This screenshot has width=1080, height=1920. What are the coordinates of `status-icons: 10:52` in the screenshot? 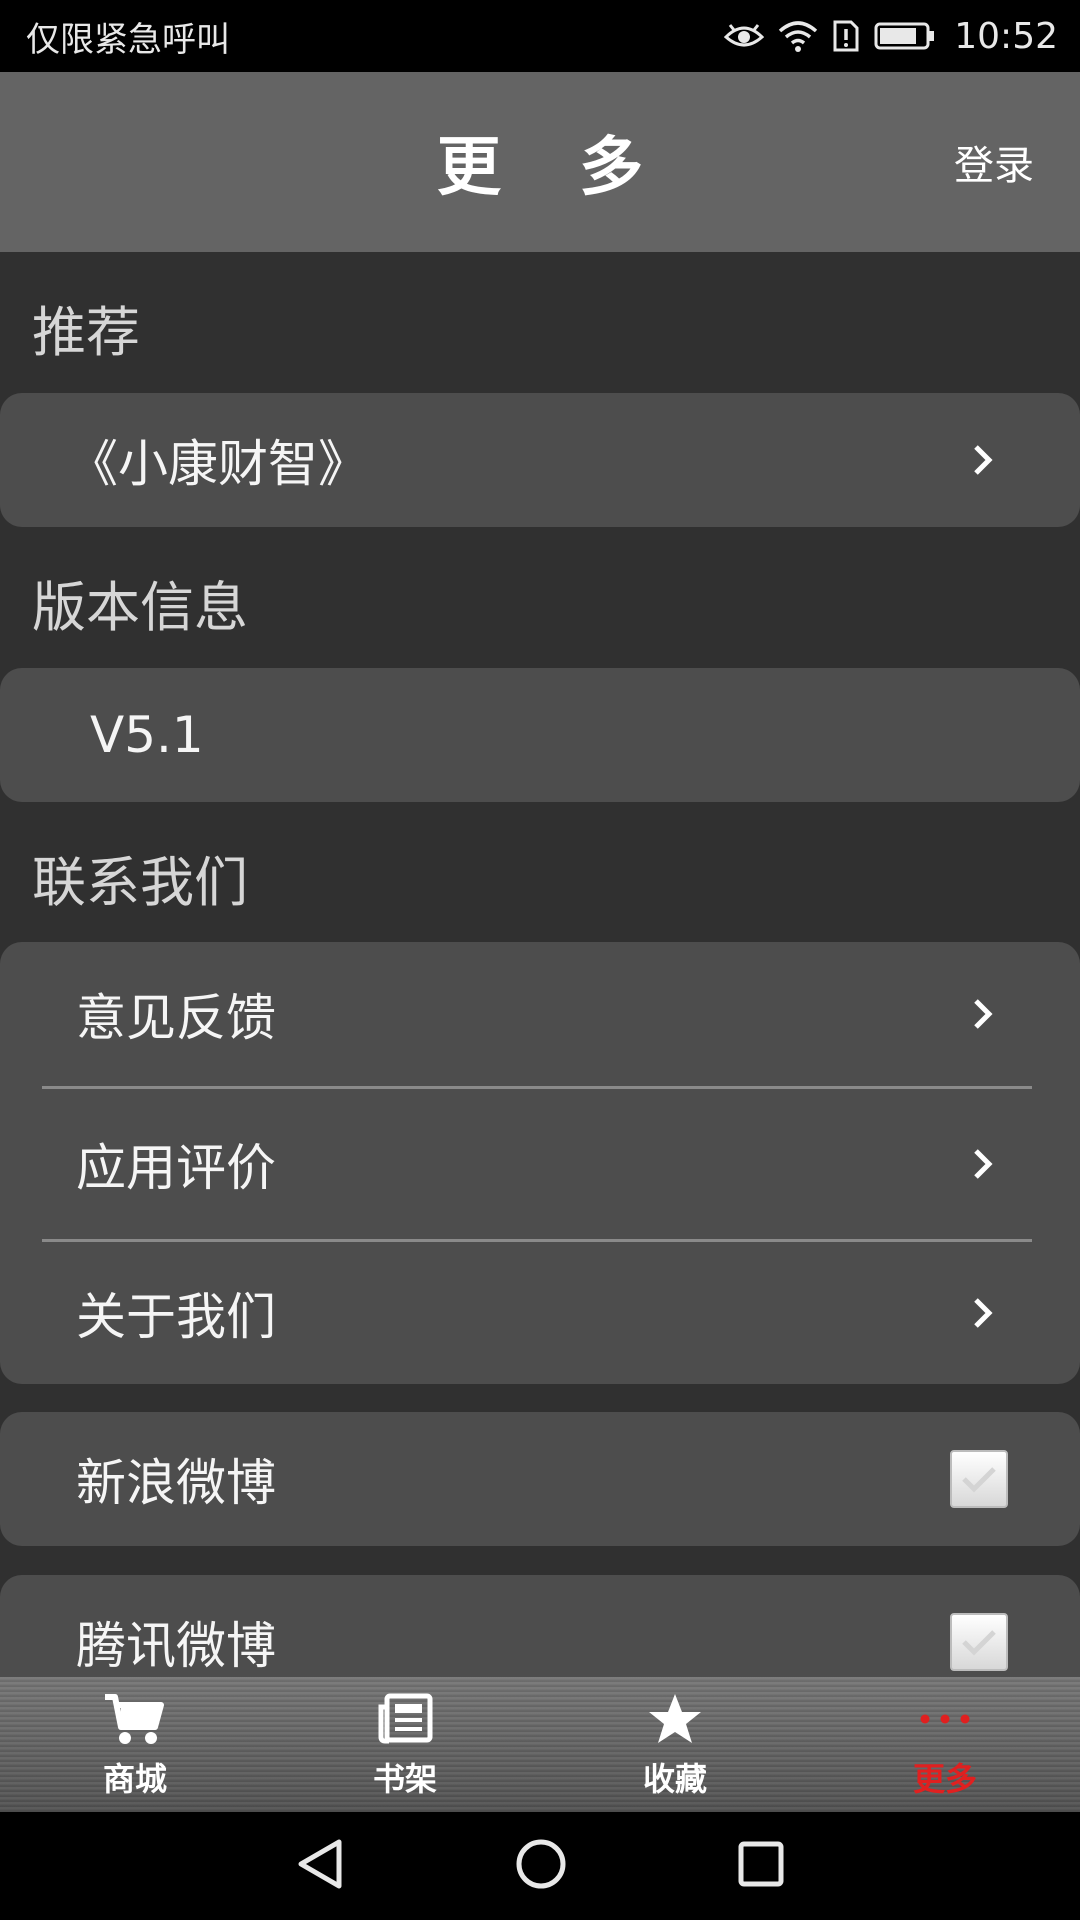 It's located at (891, 36).